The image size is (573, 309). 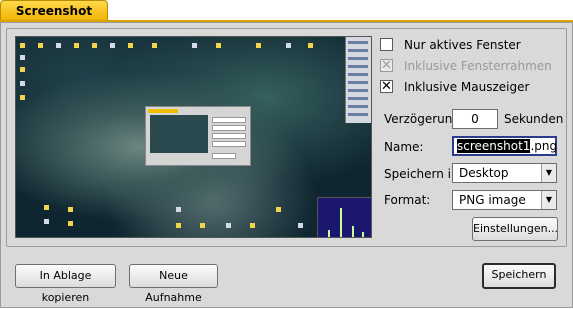 I want to click on save-in-select: Desktop ▼, so click(x=504, y=173).